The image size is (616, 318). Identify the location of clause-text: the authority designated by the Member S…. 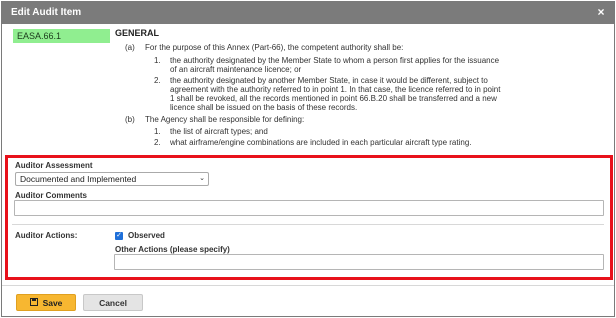
(335, 60).